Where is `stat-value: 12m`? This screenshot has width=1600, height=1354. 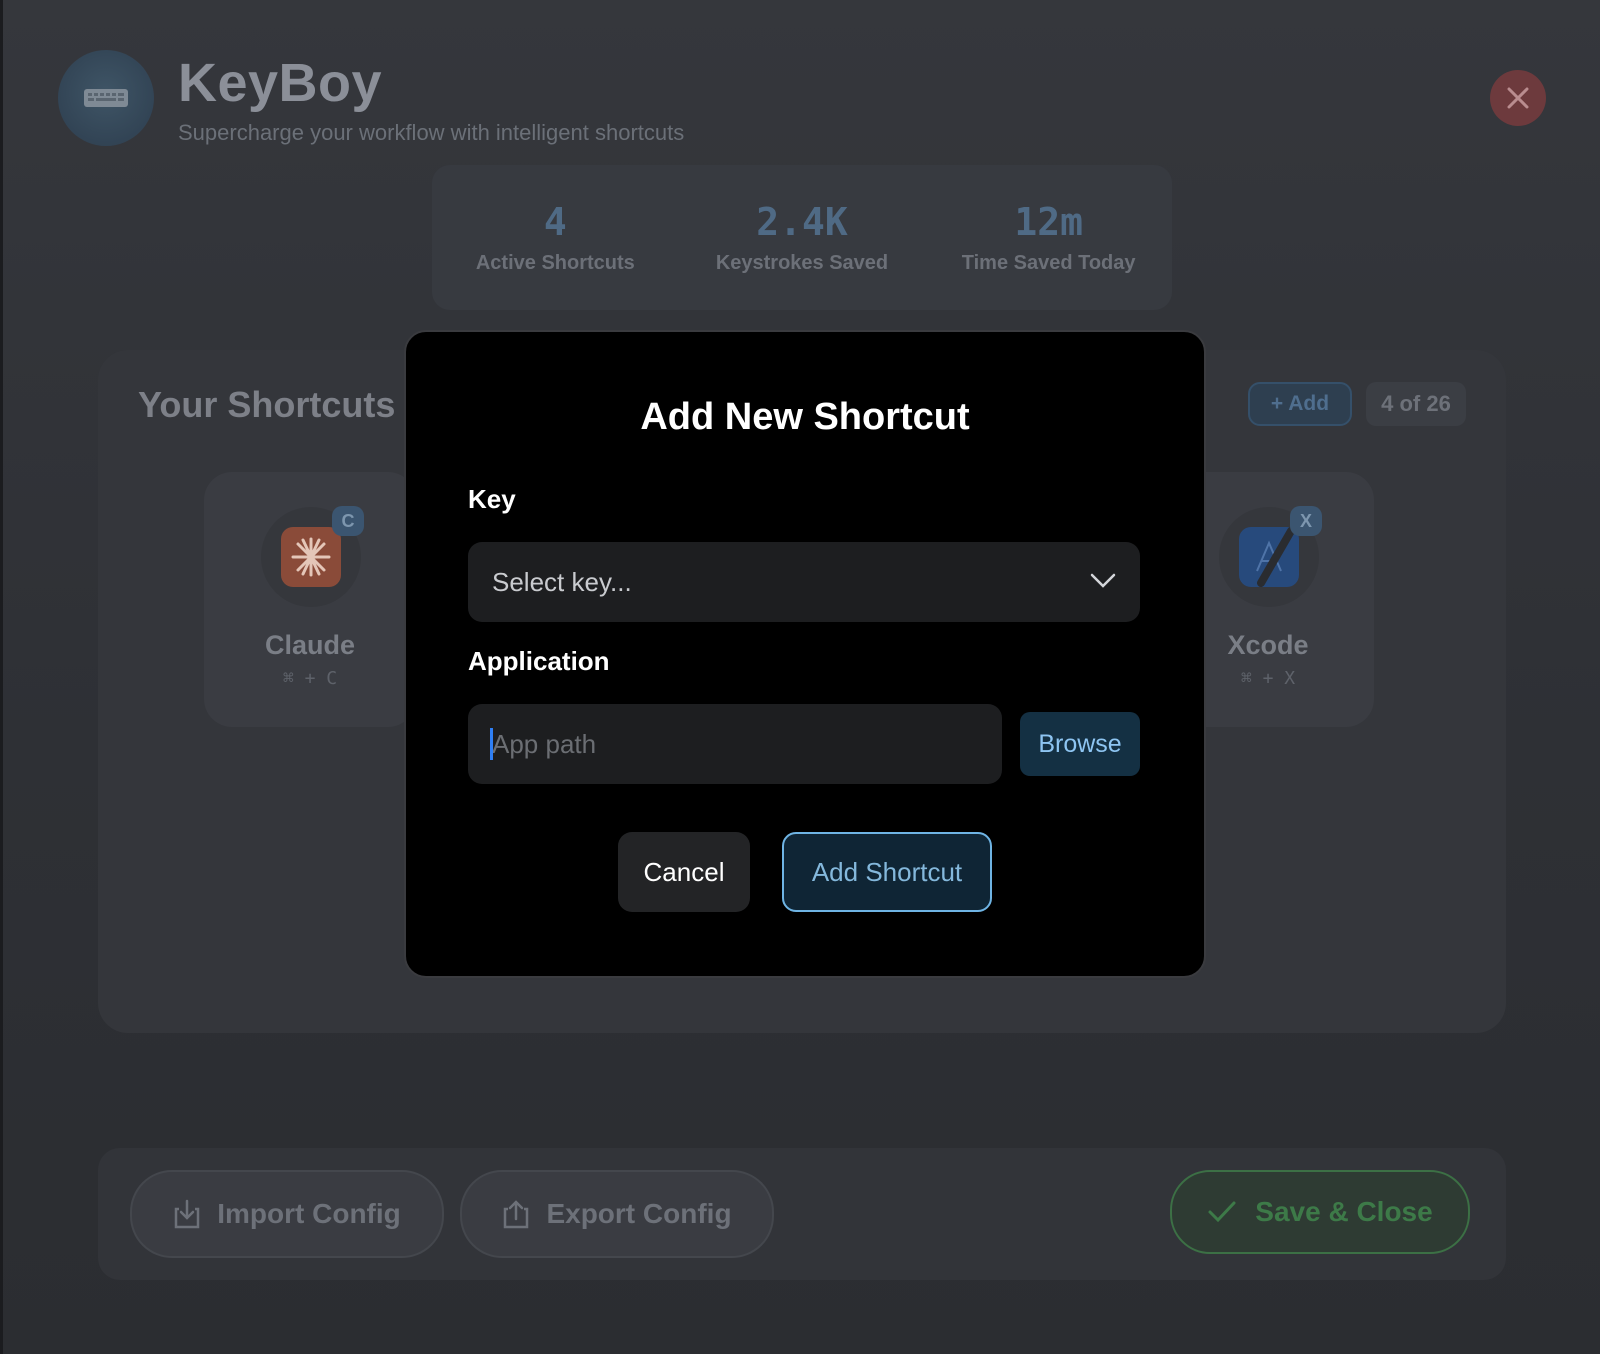 stat-value: 12m is located at coordinates (1048, 222).